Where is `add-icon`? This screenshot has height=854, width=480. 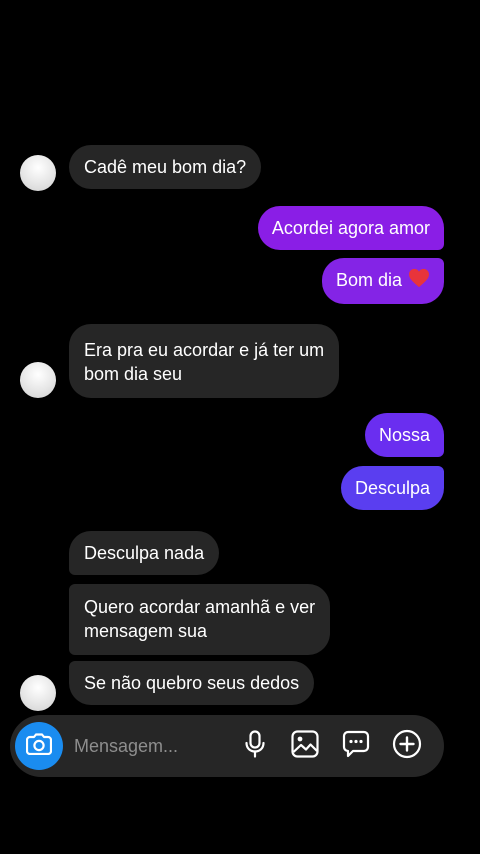 add-icon is located at coordinates (407, 746).